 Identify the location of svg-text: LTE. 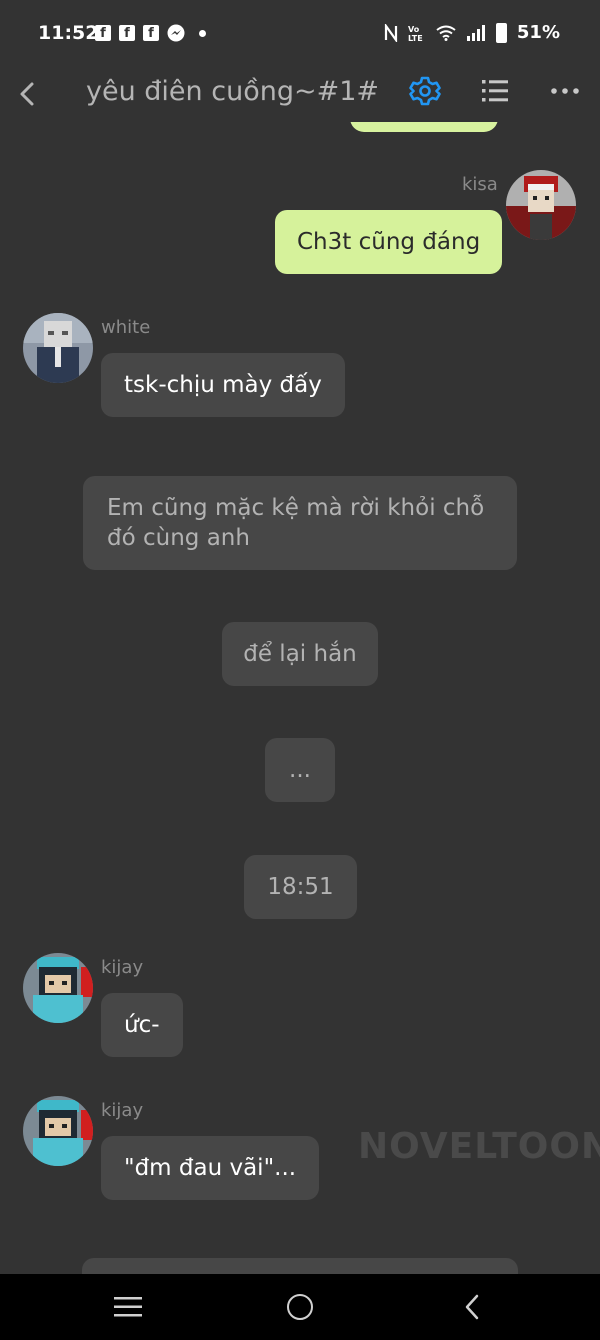
(415, 38).